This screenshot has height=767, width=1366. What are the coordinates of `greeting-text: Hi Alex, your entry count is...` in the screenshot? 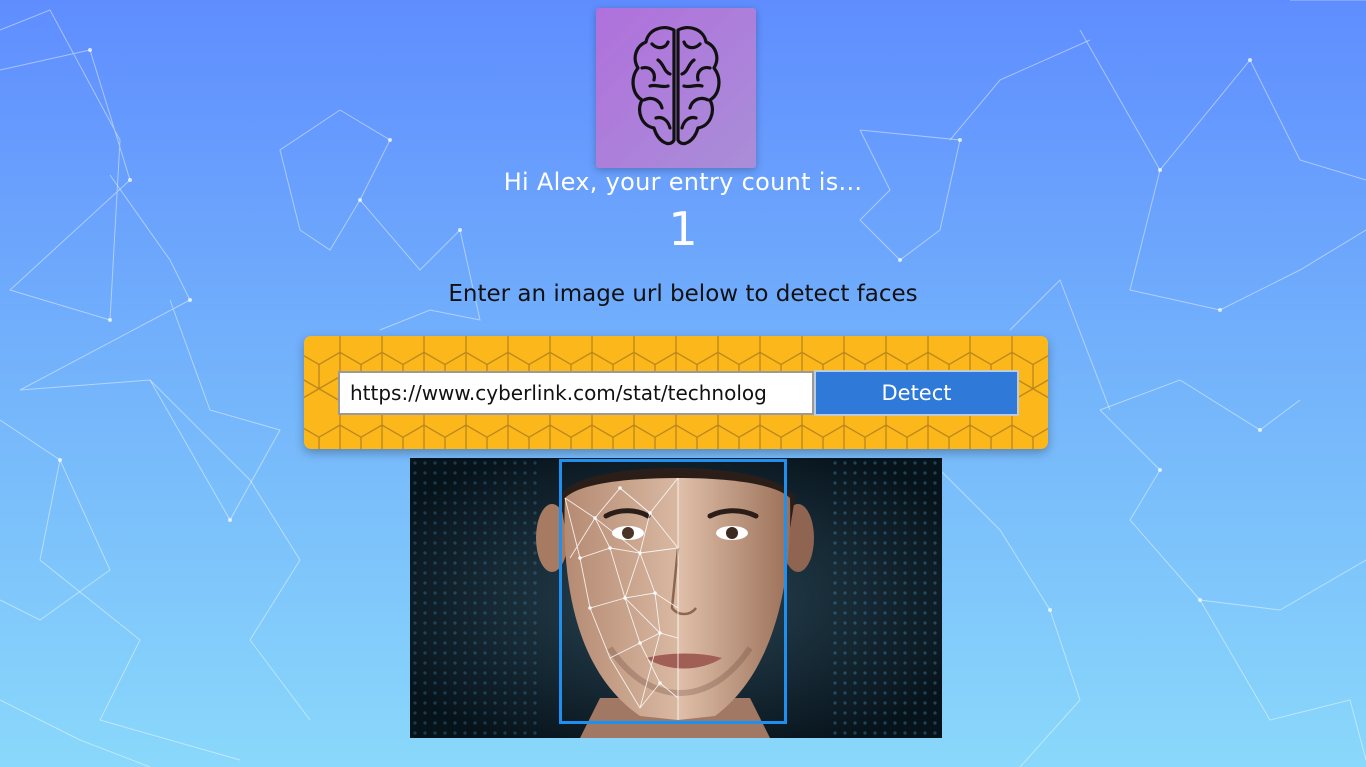 It's located at (683, 182).